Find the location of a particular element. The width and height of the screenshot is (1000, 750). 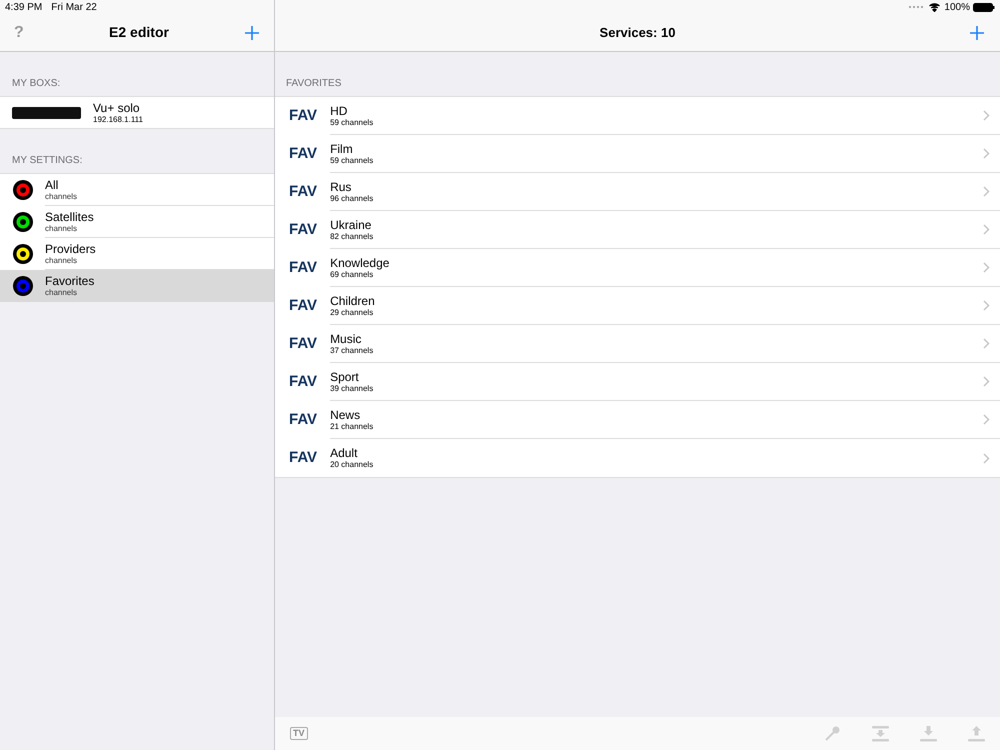

key-icon is located at coordinates (832, 733).